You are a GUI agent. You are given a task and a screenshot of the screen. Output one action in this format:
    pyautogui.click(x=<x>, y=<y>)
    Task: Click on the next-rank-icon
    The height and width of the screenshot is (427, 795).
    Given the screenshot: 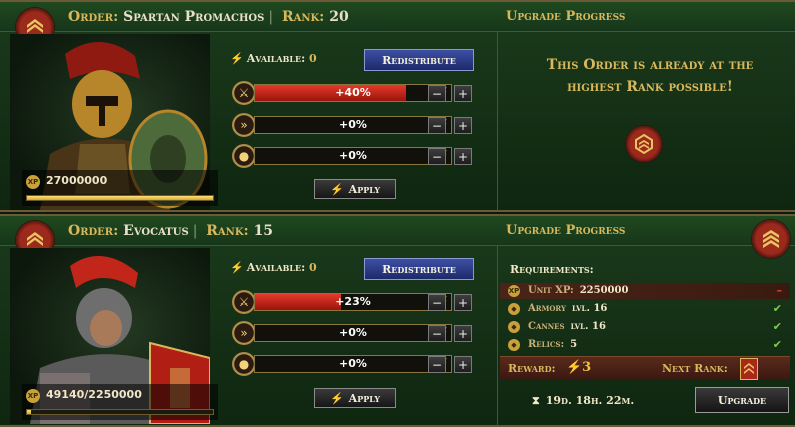 What is the action you would take?
    pyautogui.click(x=749, y=369)
    